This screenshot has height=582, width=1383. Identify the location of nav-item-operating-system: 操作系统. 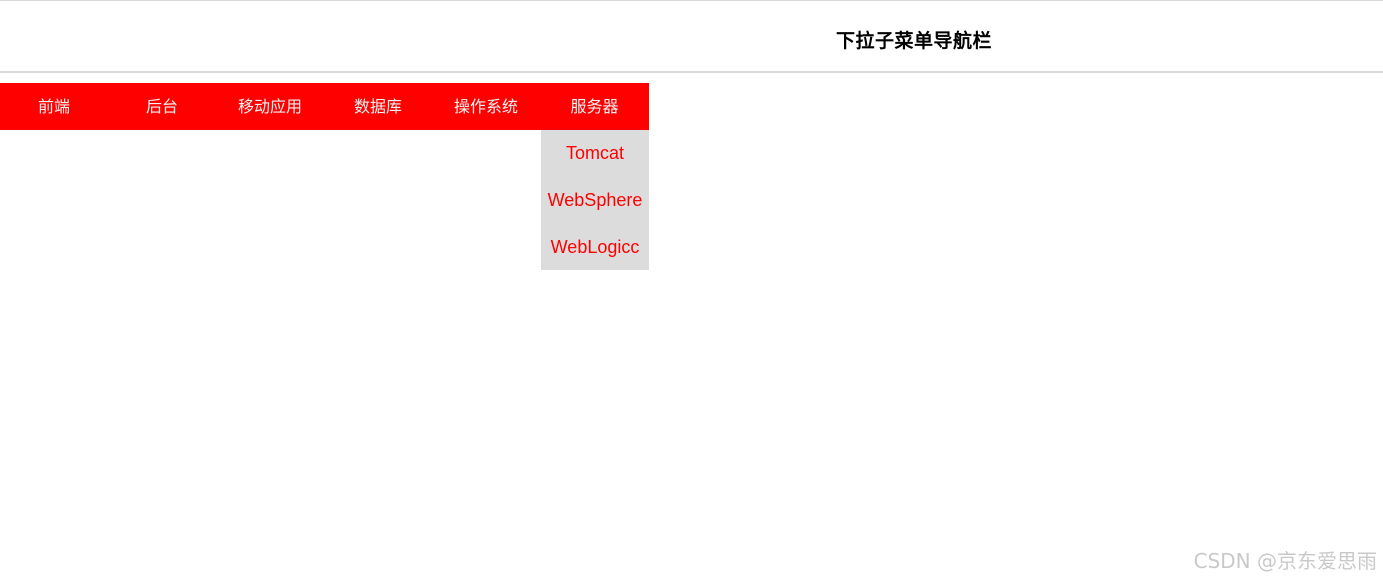
(486, 106).